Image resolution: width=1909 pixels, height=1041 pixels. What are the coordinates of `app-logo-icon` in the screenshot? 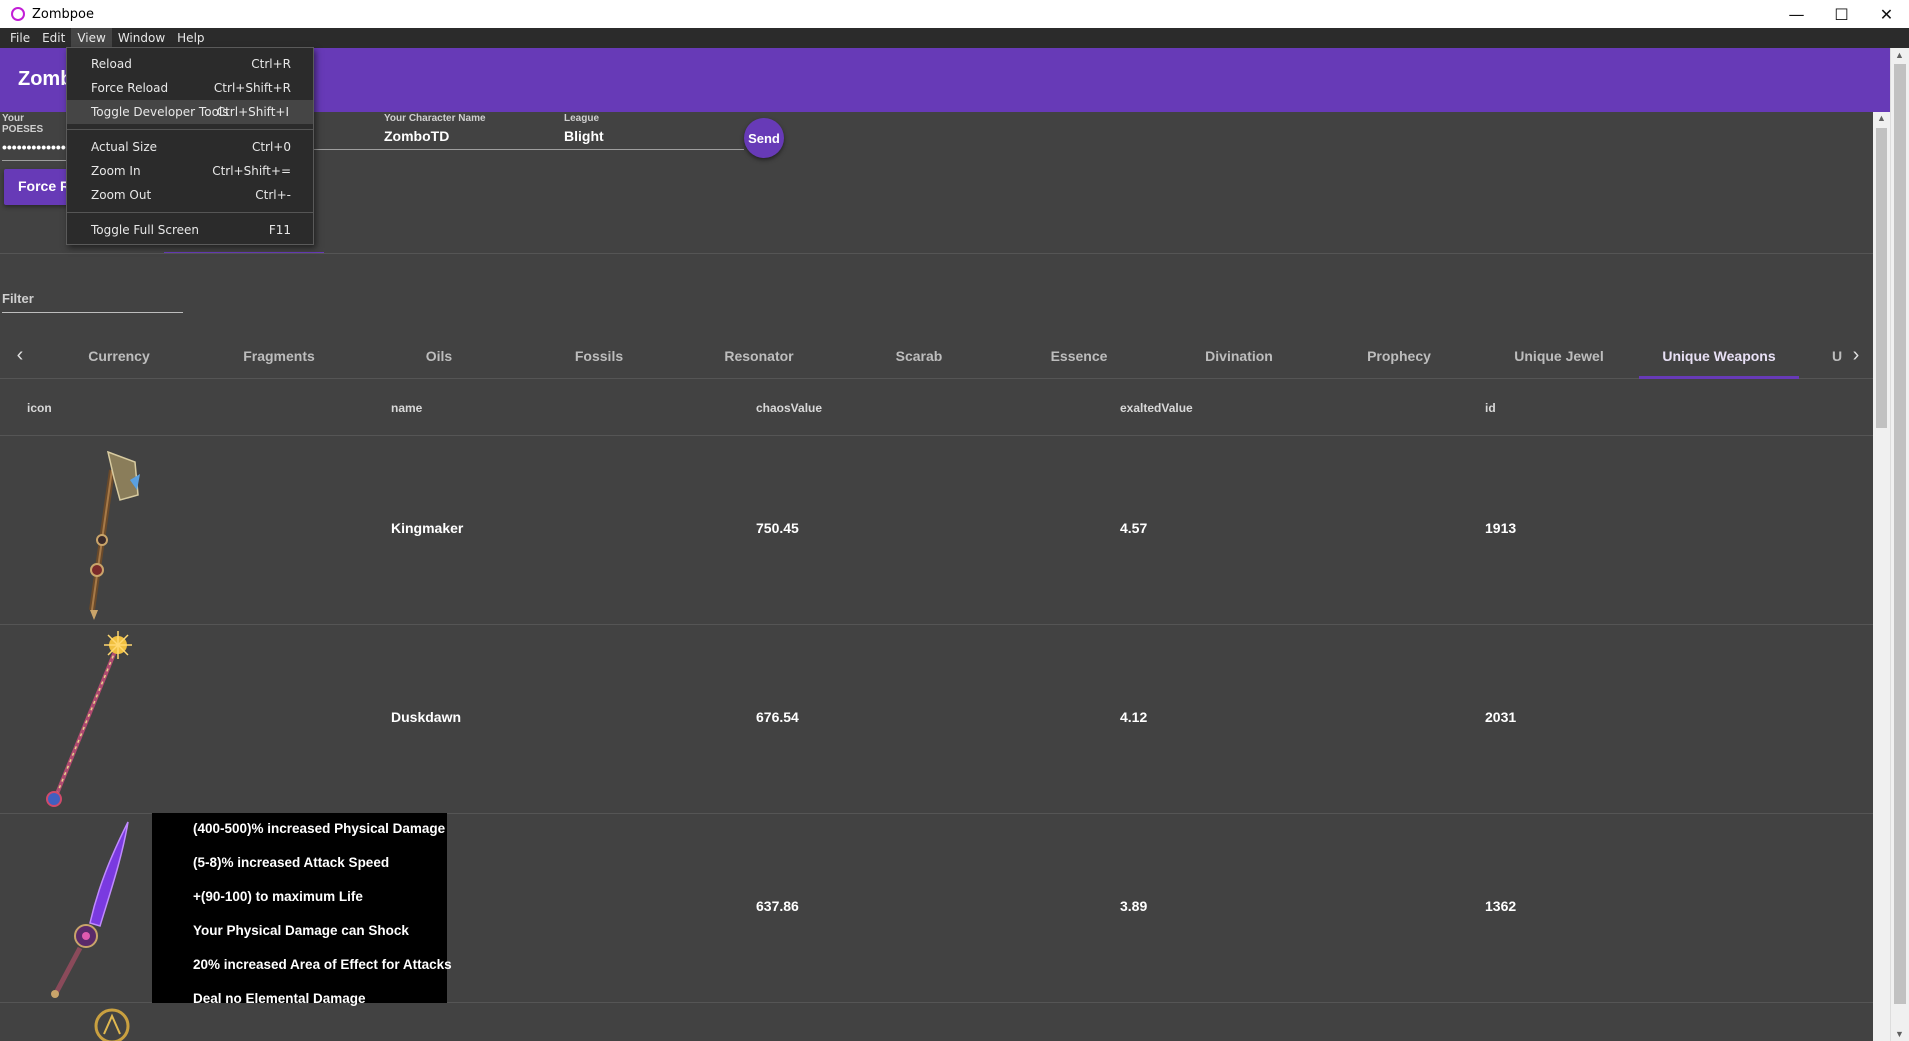 It's located at (18, 14).